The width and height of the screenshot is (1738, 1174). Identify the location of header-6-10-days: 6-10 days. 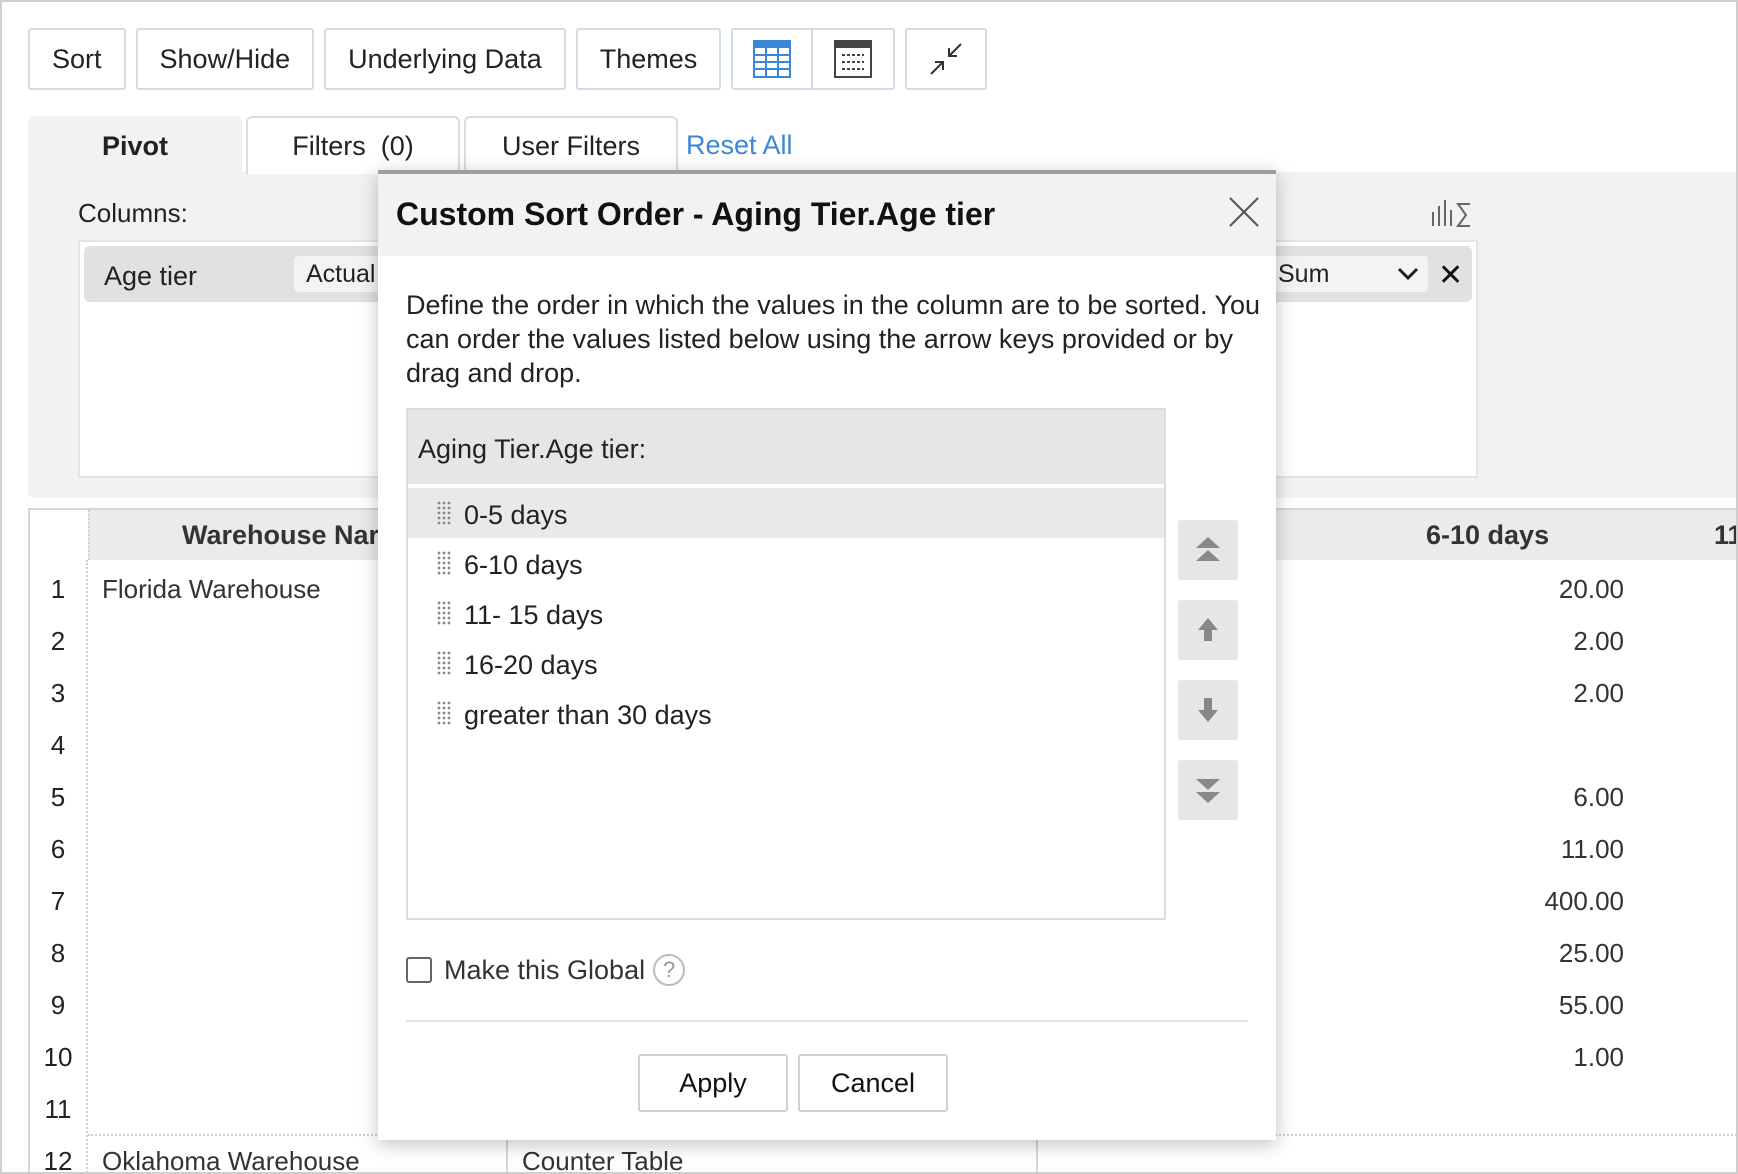
(1487, 535).